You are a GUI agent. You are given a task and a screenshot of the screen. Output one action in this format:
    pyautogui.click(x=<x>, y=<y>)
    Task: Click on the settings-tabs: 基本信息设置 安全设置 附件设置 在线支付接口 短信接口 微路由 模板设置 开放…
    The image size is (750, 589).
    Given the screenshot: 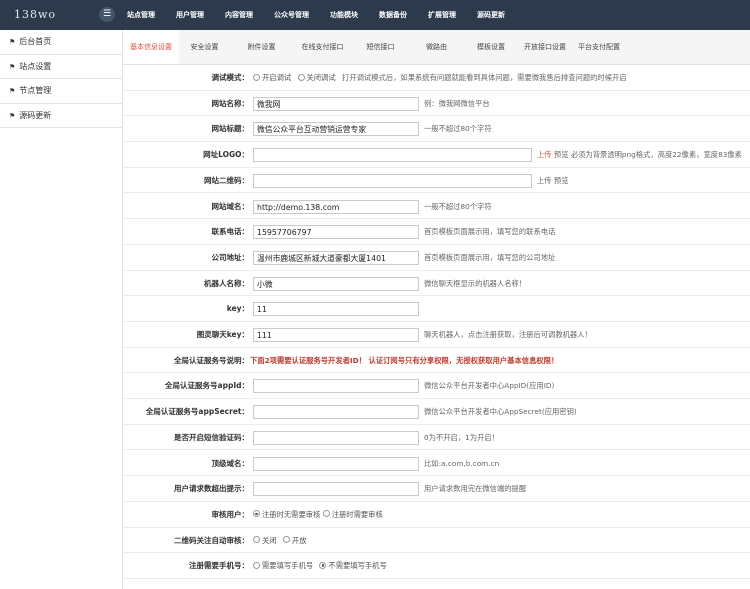 What is the action you would take?
    pyautogui.click(x=436, y=47)
    